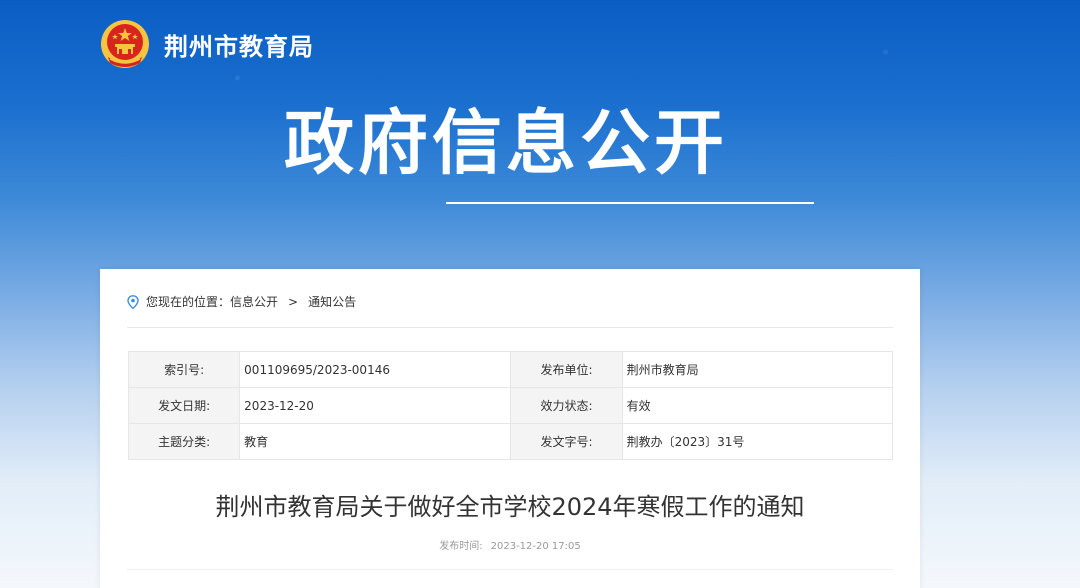 The width and height of the screenshot is (1080, 588). I want to click on publish-time-label: 发布时间:, so click(461, 546).